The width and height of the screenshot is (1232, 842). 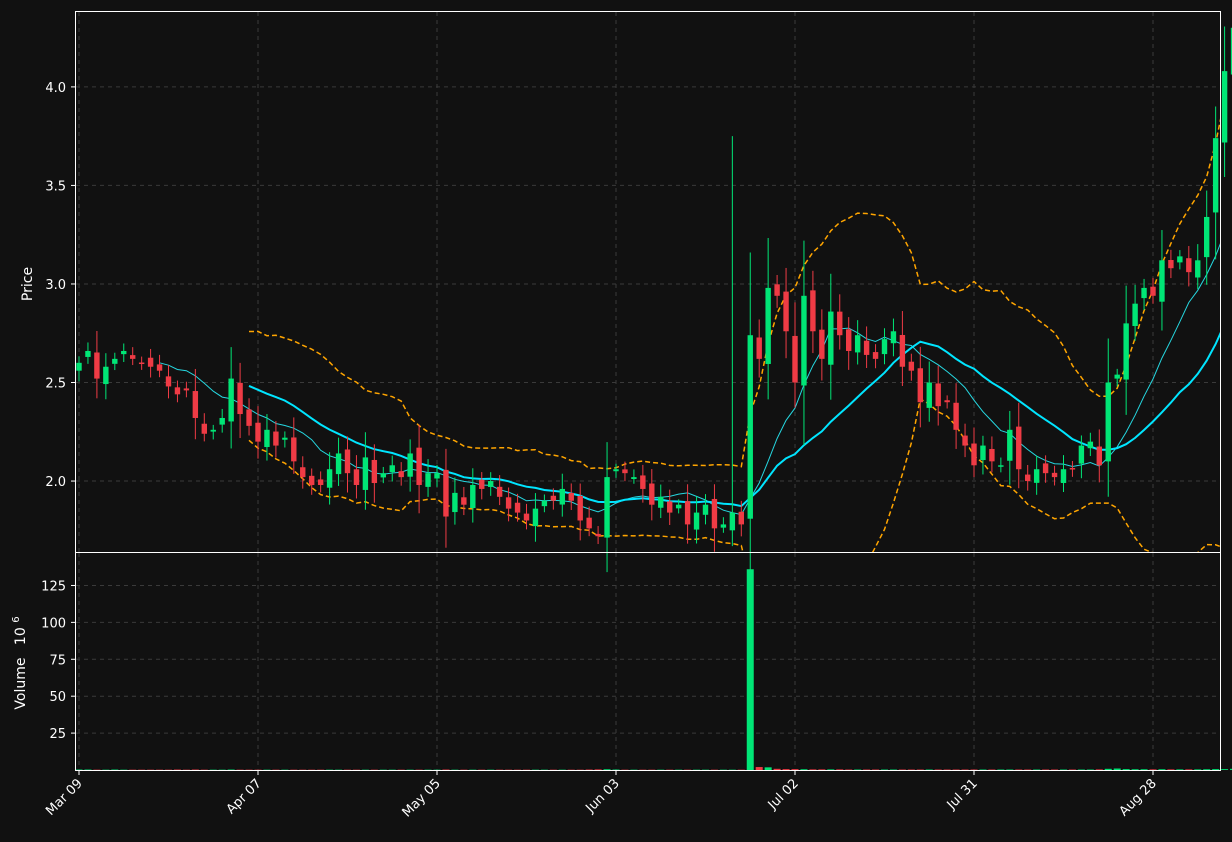 I want to click on volume-tick-label: 100, so click(x=53, y=623).